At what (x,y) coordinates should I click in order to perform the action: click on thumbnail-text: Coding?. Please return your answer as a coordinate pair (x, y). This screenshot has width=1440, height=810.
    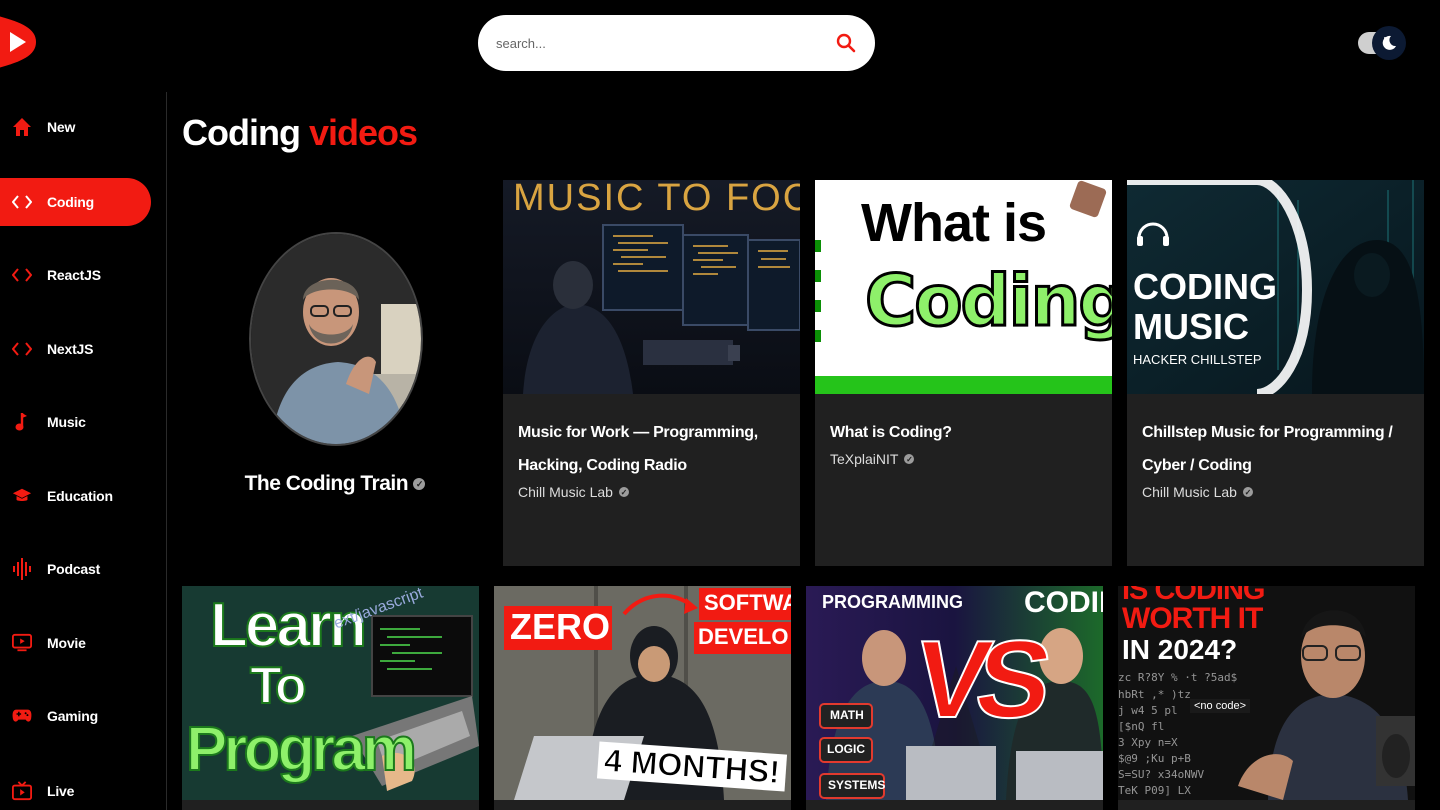
    Looking at the image, I should click on (987, 301).